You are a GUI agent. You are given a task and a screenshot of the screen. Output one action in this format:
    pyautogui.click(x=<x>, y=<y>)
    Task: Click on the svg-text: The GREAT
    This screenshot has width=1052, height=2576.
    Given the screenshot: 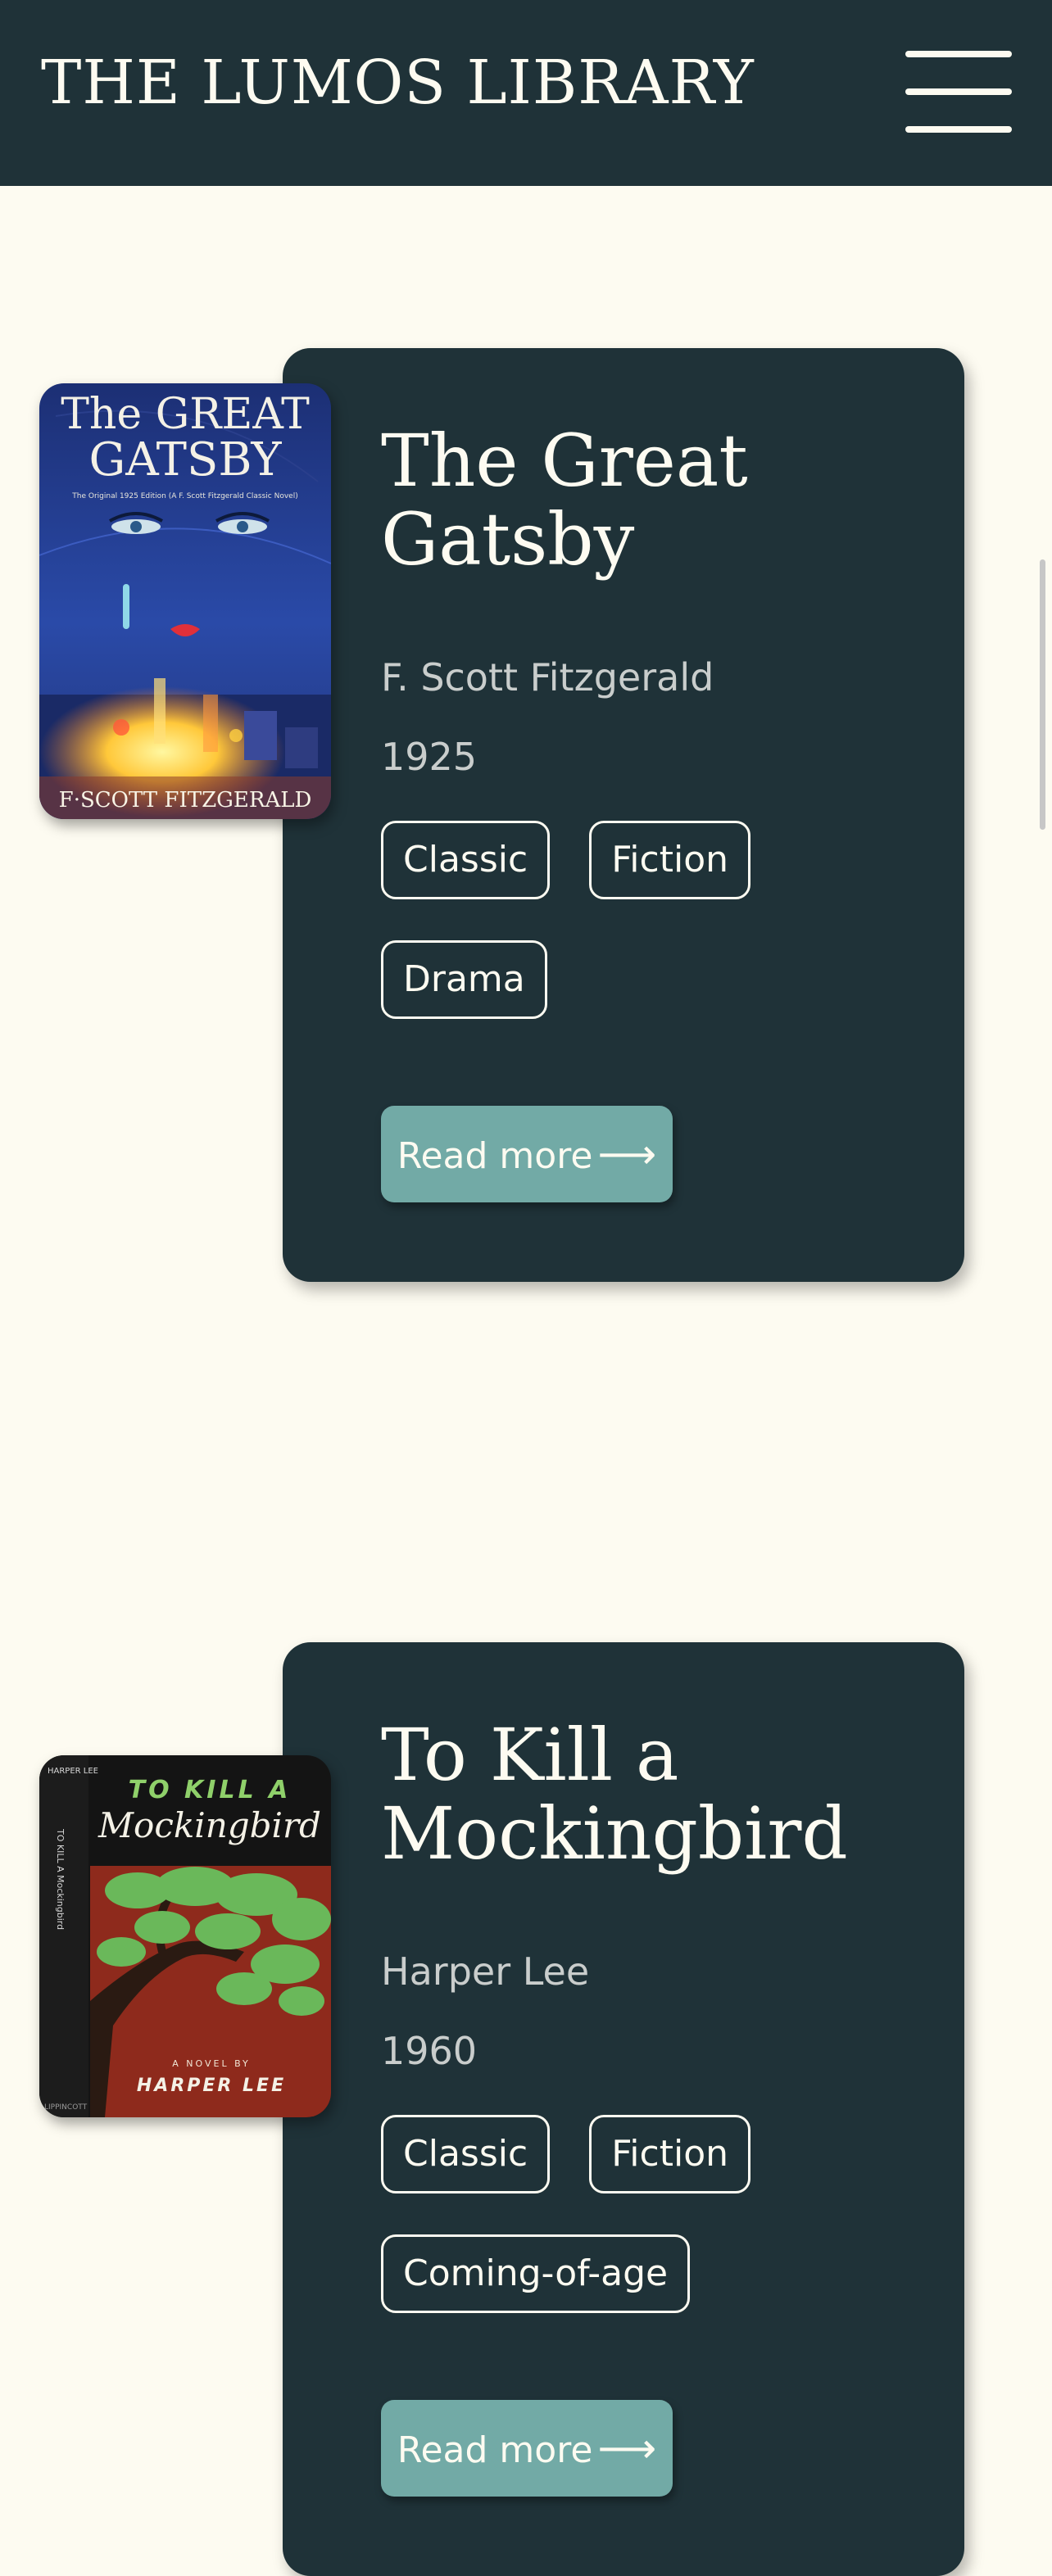 What is the action you would take?
    pyautogui.click(x=186, y=414)
    